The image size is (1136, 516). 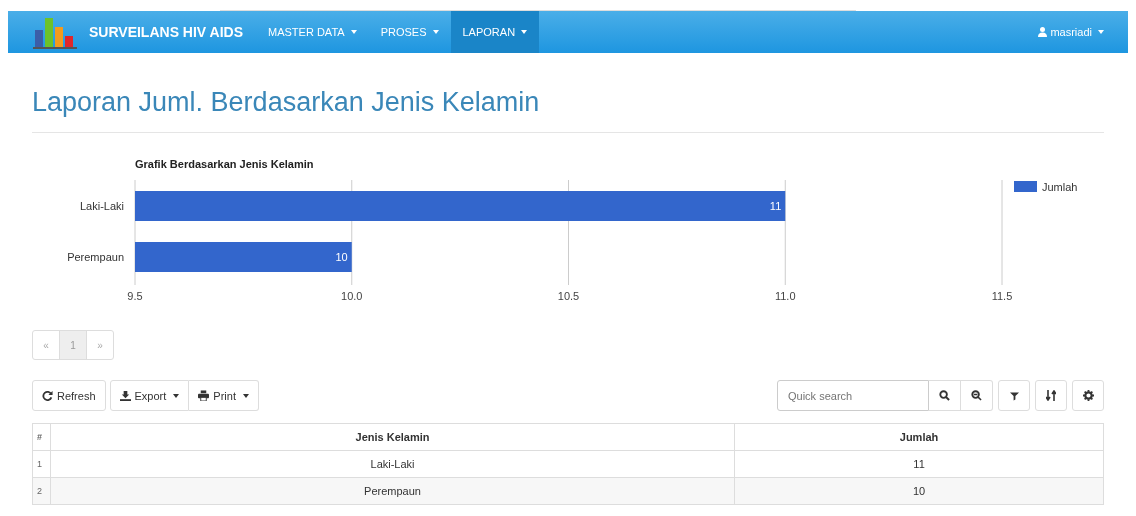 I want to click on filter-icon, so click(x=1014, y=395).